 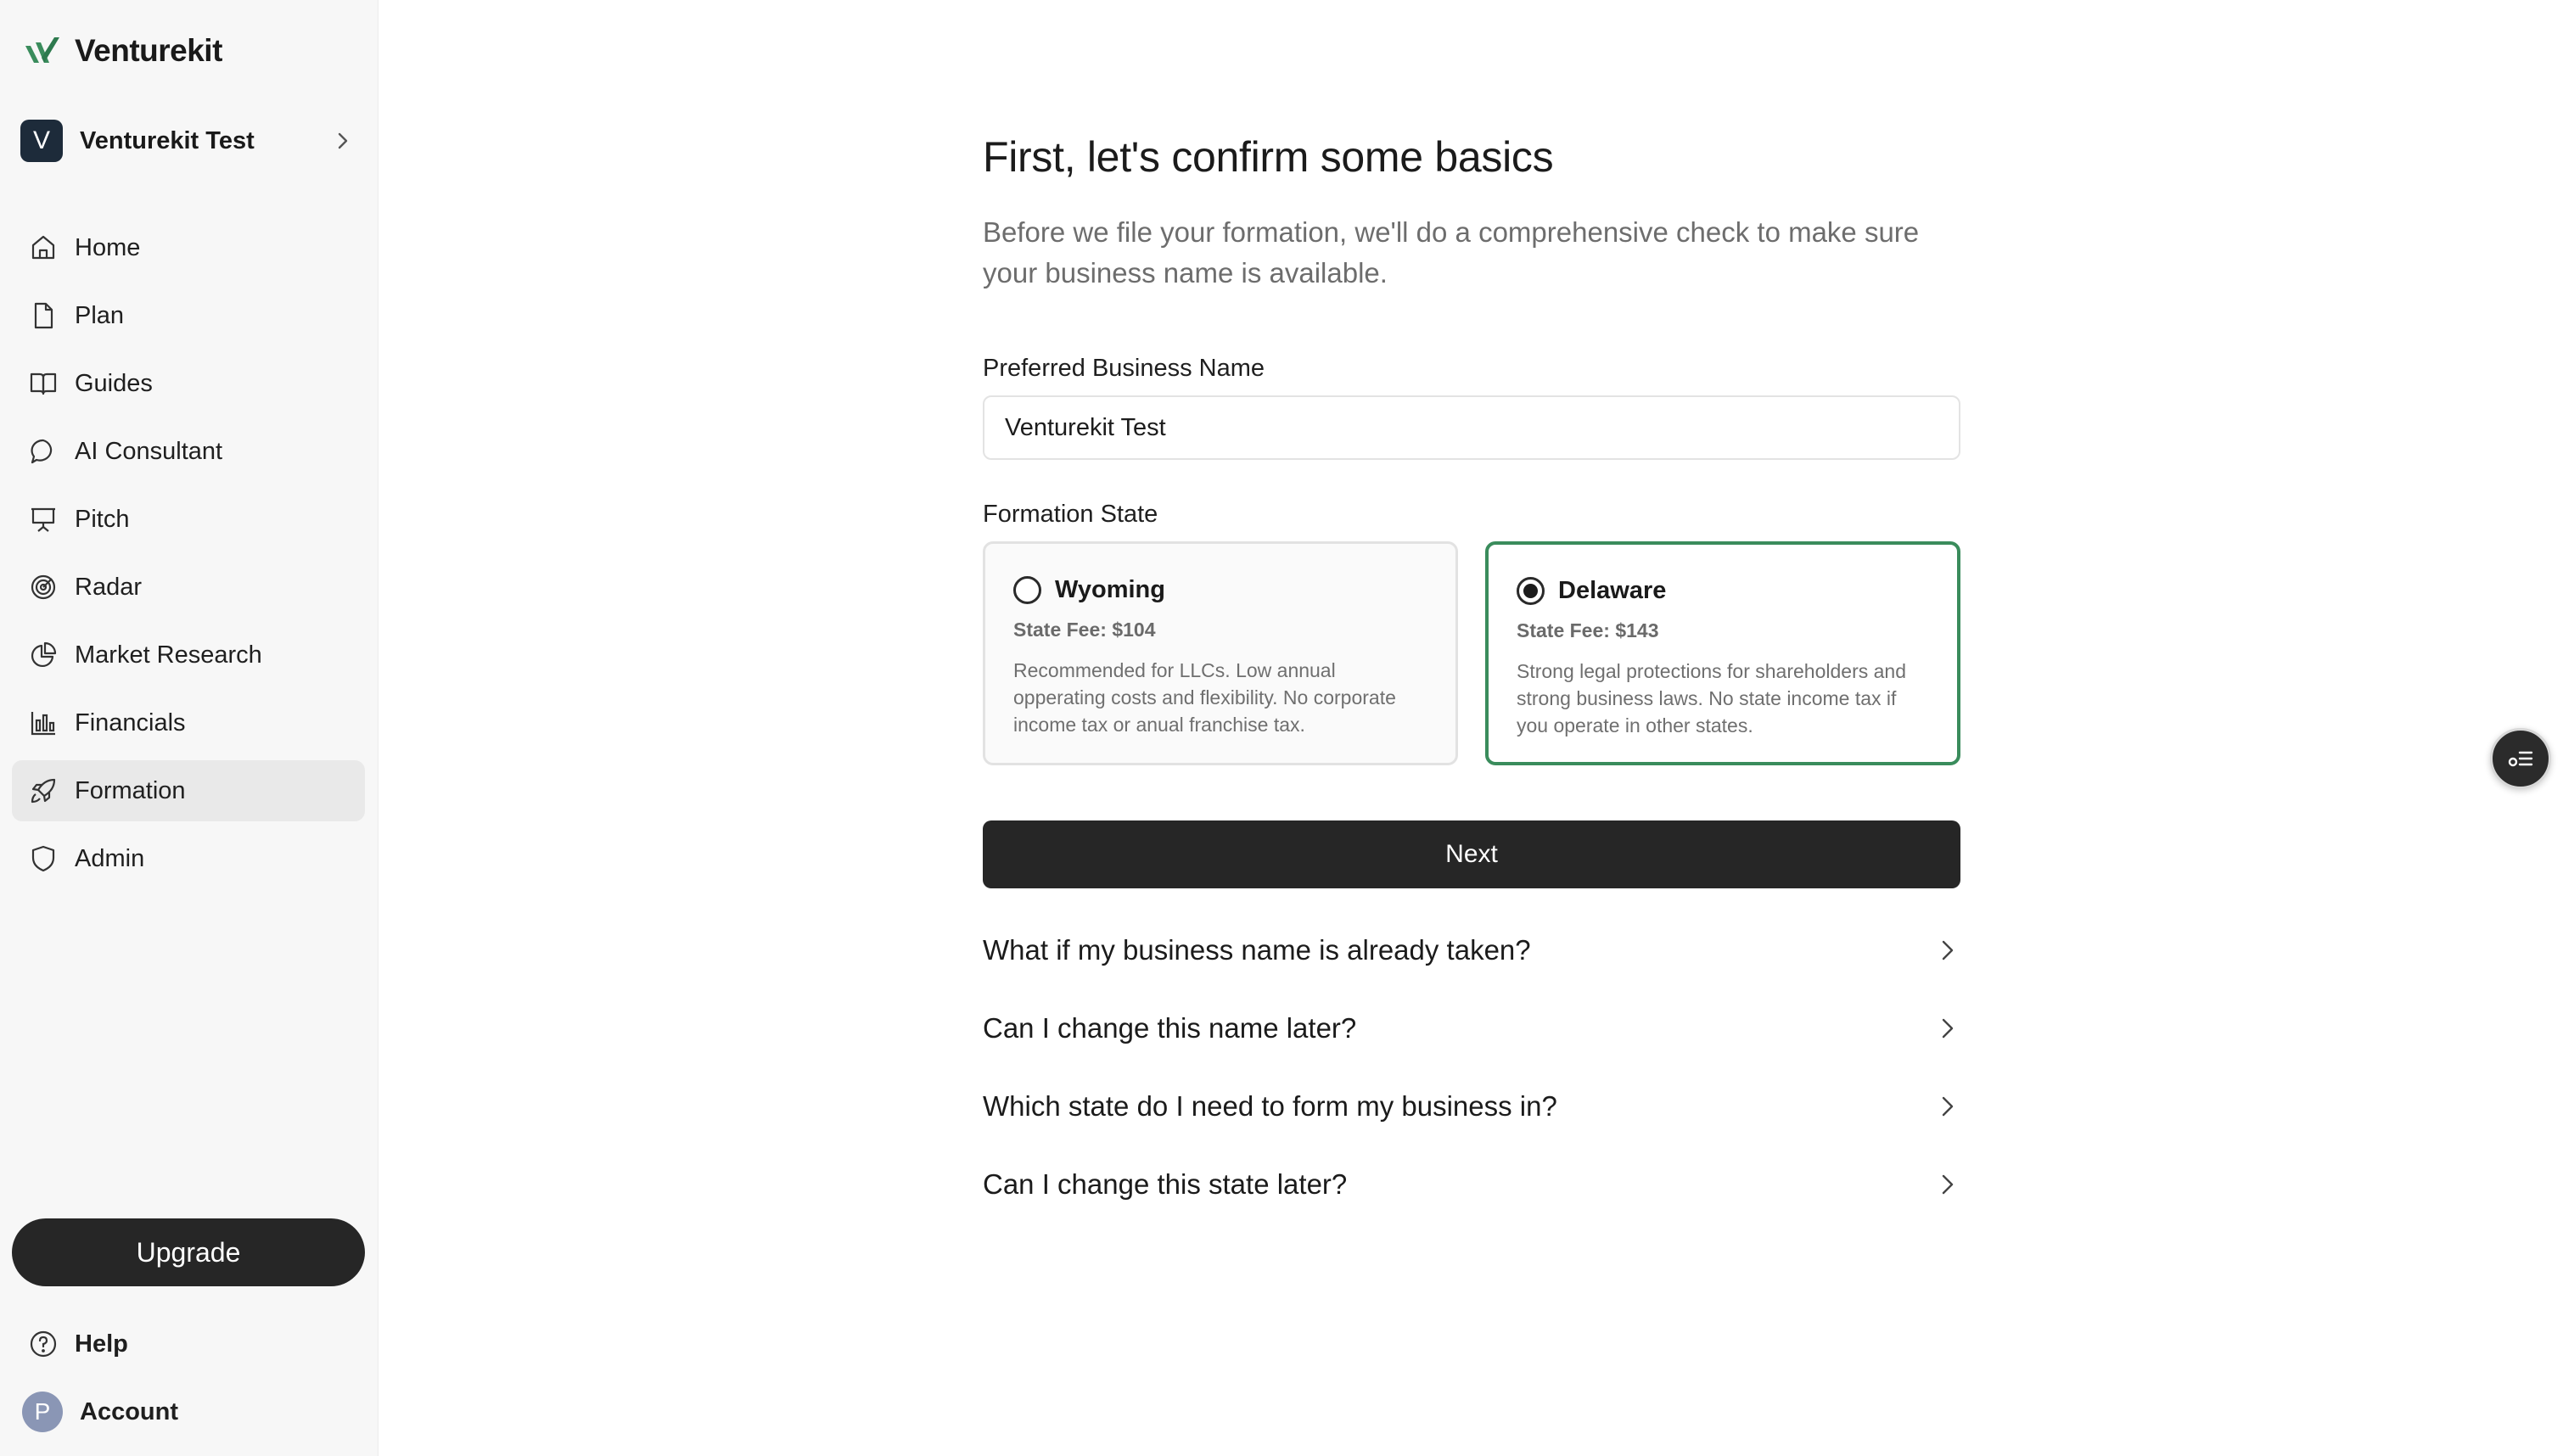 What do you see at coordinates (169, 655) in the screenshot?
I see `sidebar-item-label: Market Research` at bounding box center [169, 655].